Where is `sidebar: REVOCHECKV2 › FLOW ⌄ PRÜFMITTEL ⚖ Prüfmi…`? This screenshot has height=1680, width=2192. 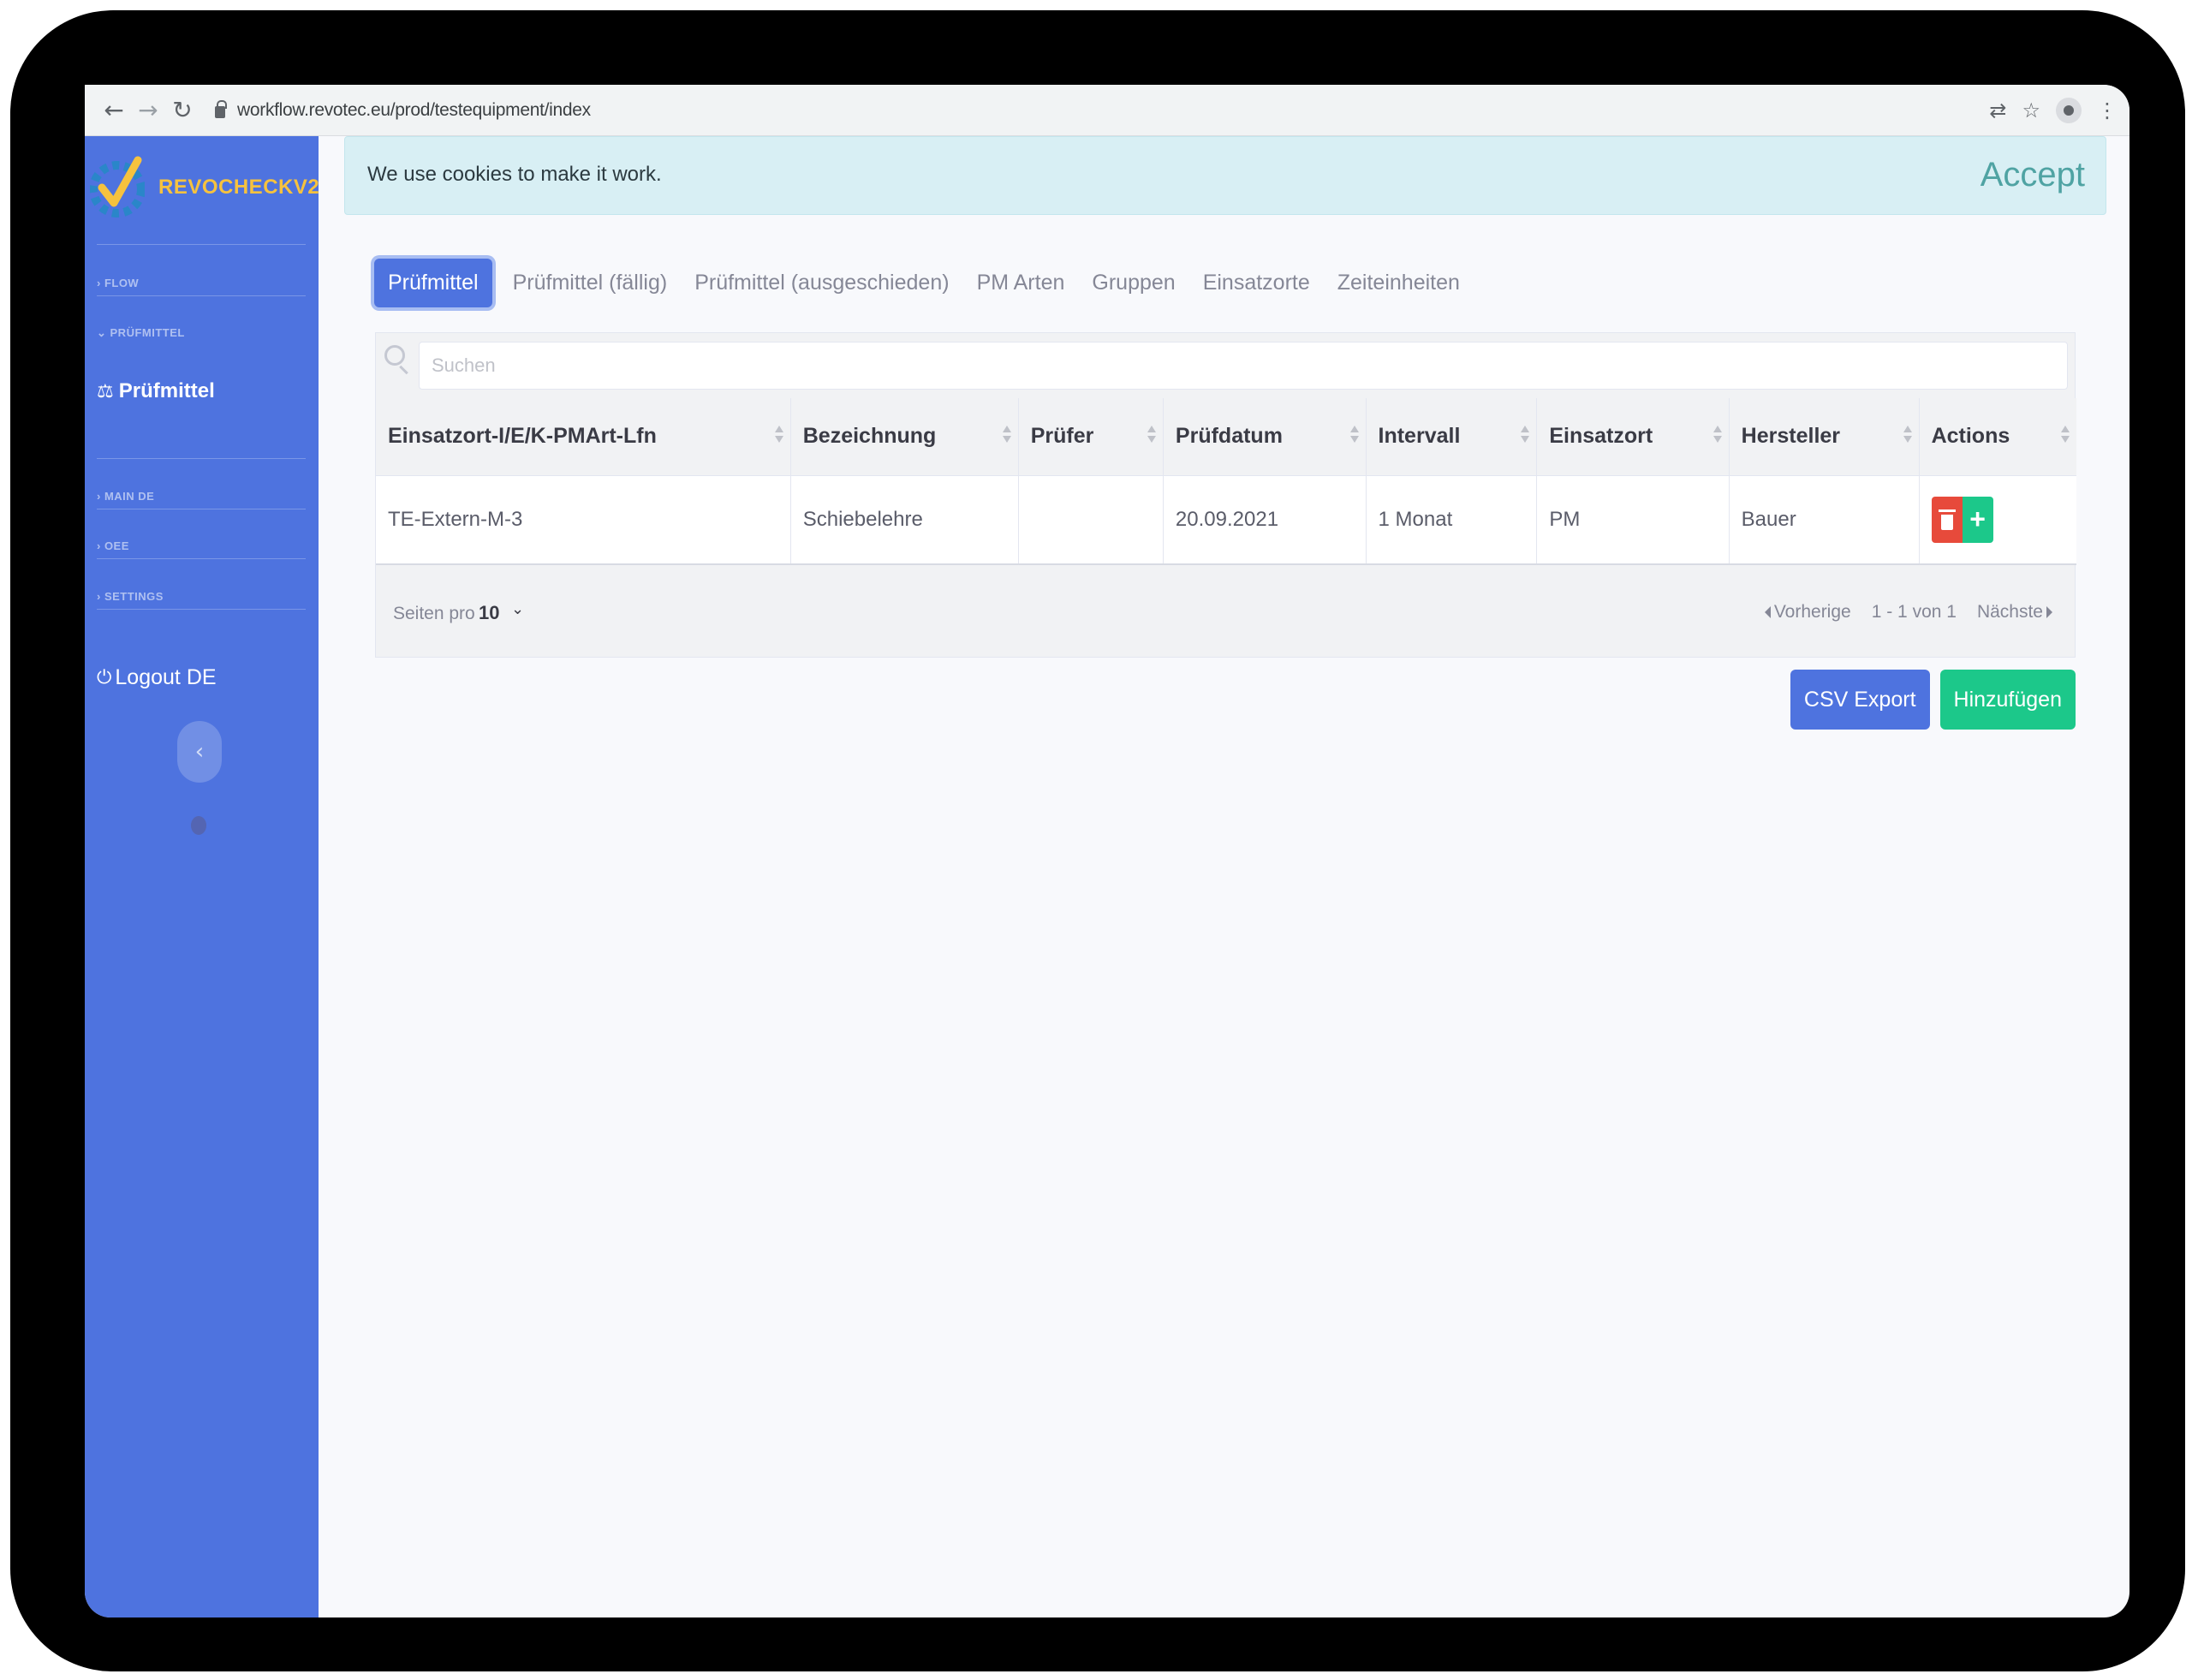
sidebar: REVOCHECKV2 › FLOW ⌄ PRÜFMITTEL ⚖ Prüfmi… is located at coordinates (202, 877).